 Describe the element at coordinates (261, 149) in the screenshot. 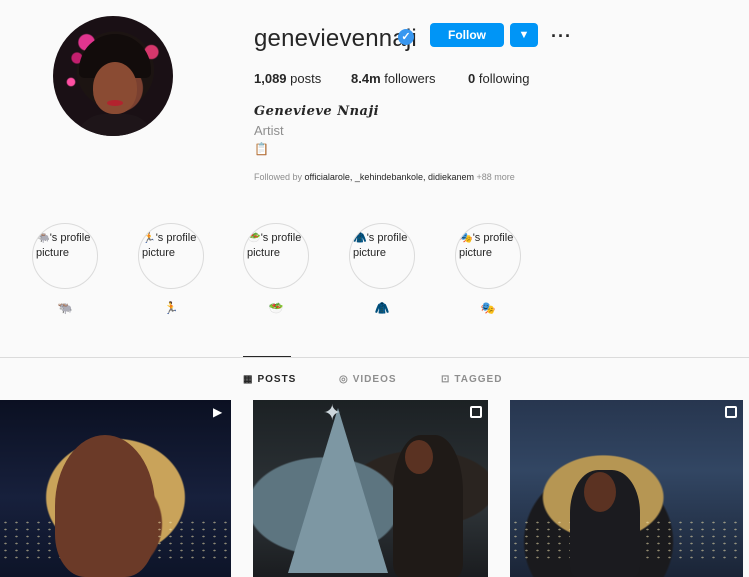

I see `clipboard-icon: 📋` at that location.